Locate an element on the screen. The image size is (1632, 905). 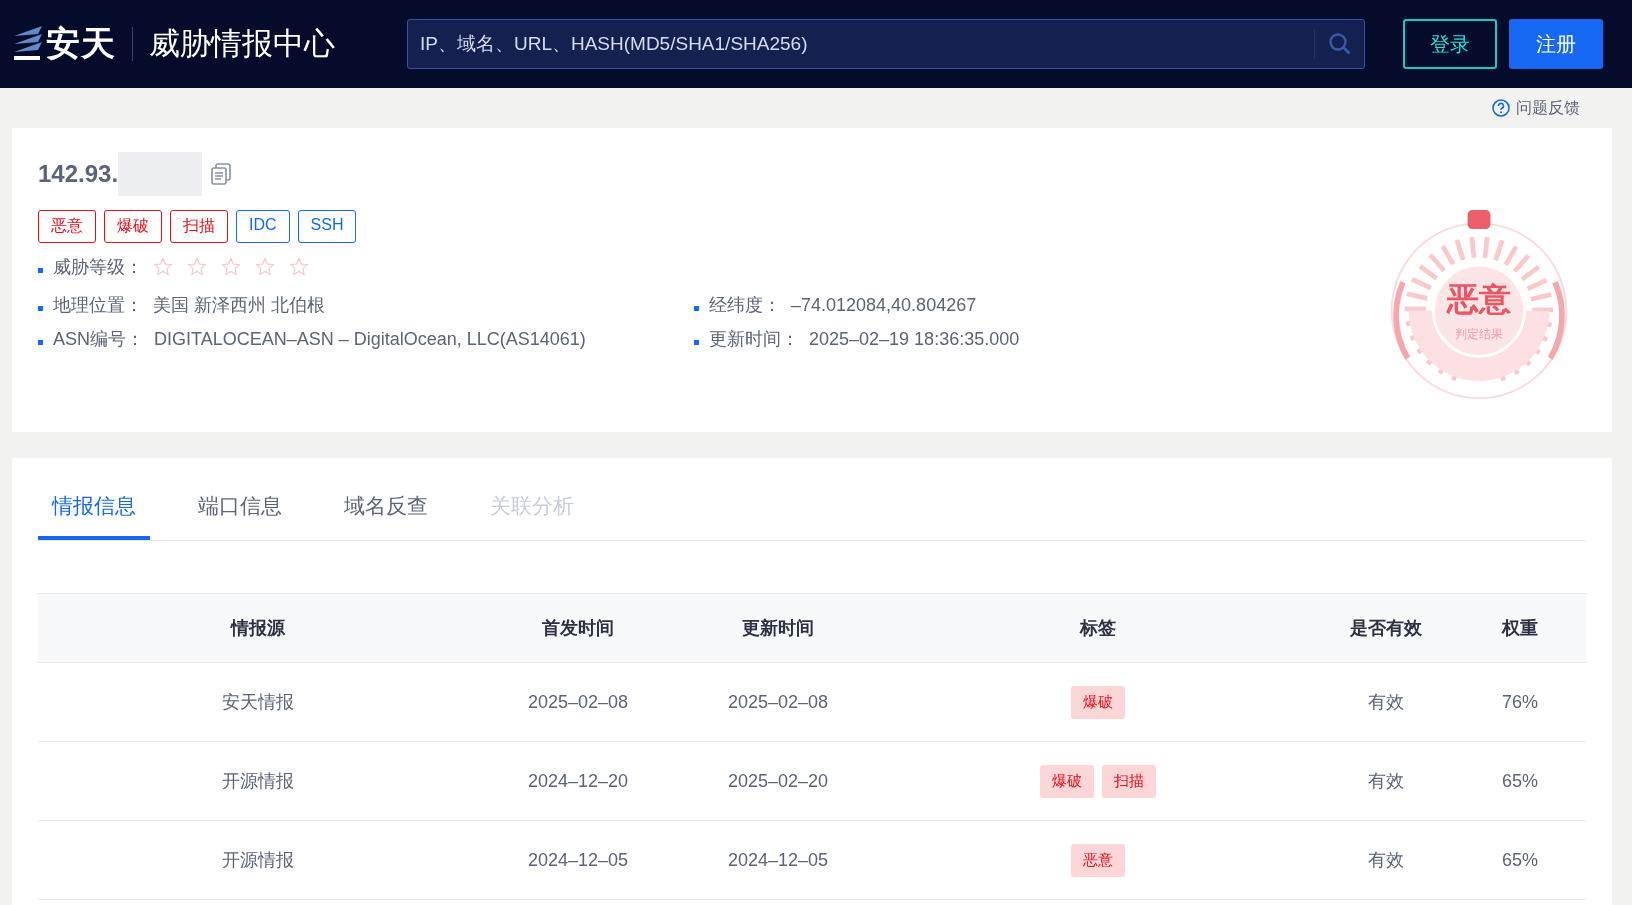
site-title: 威胁情报中心 is located at coordinates (242, 44).